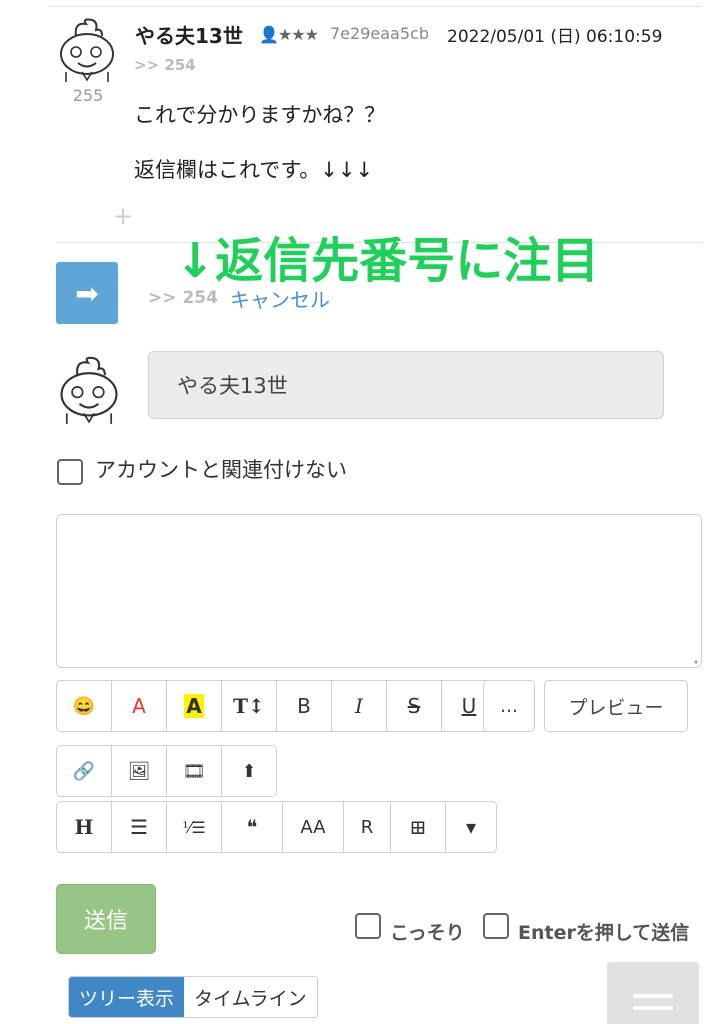  What do you see at coordinates (414, 706) in the screenshot?
I see `strikethrough-icon: S` at bounding box center [414, 706].